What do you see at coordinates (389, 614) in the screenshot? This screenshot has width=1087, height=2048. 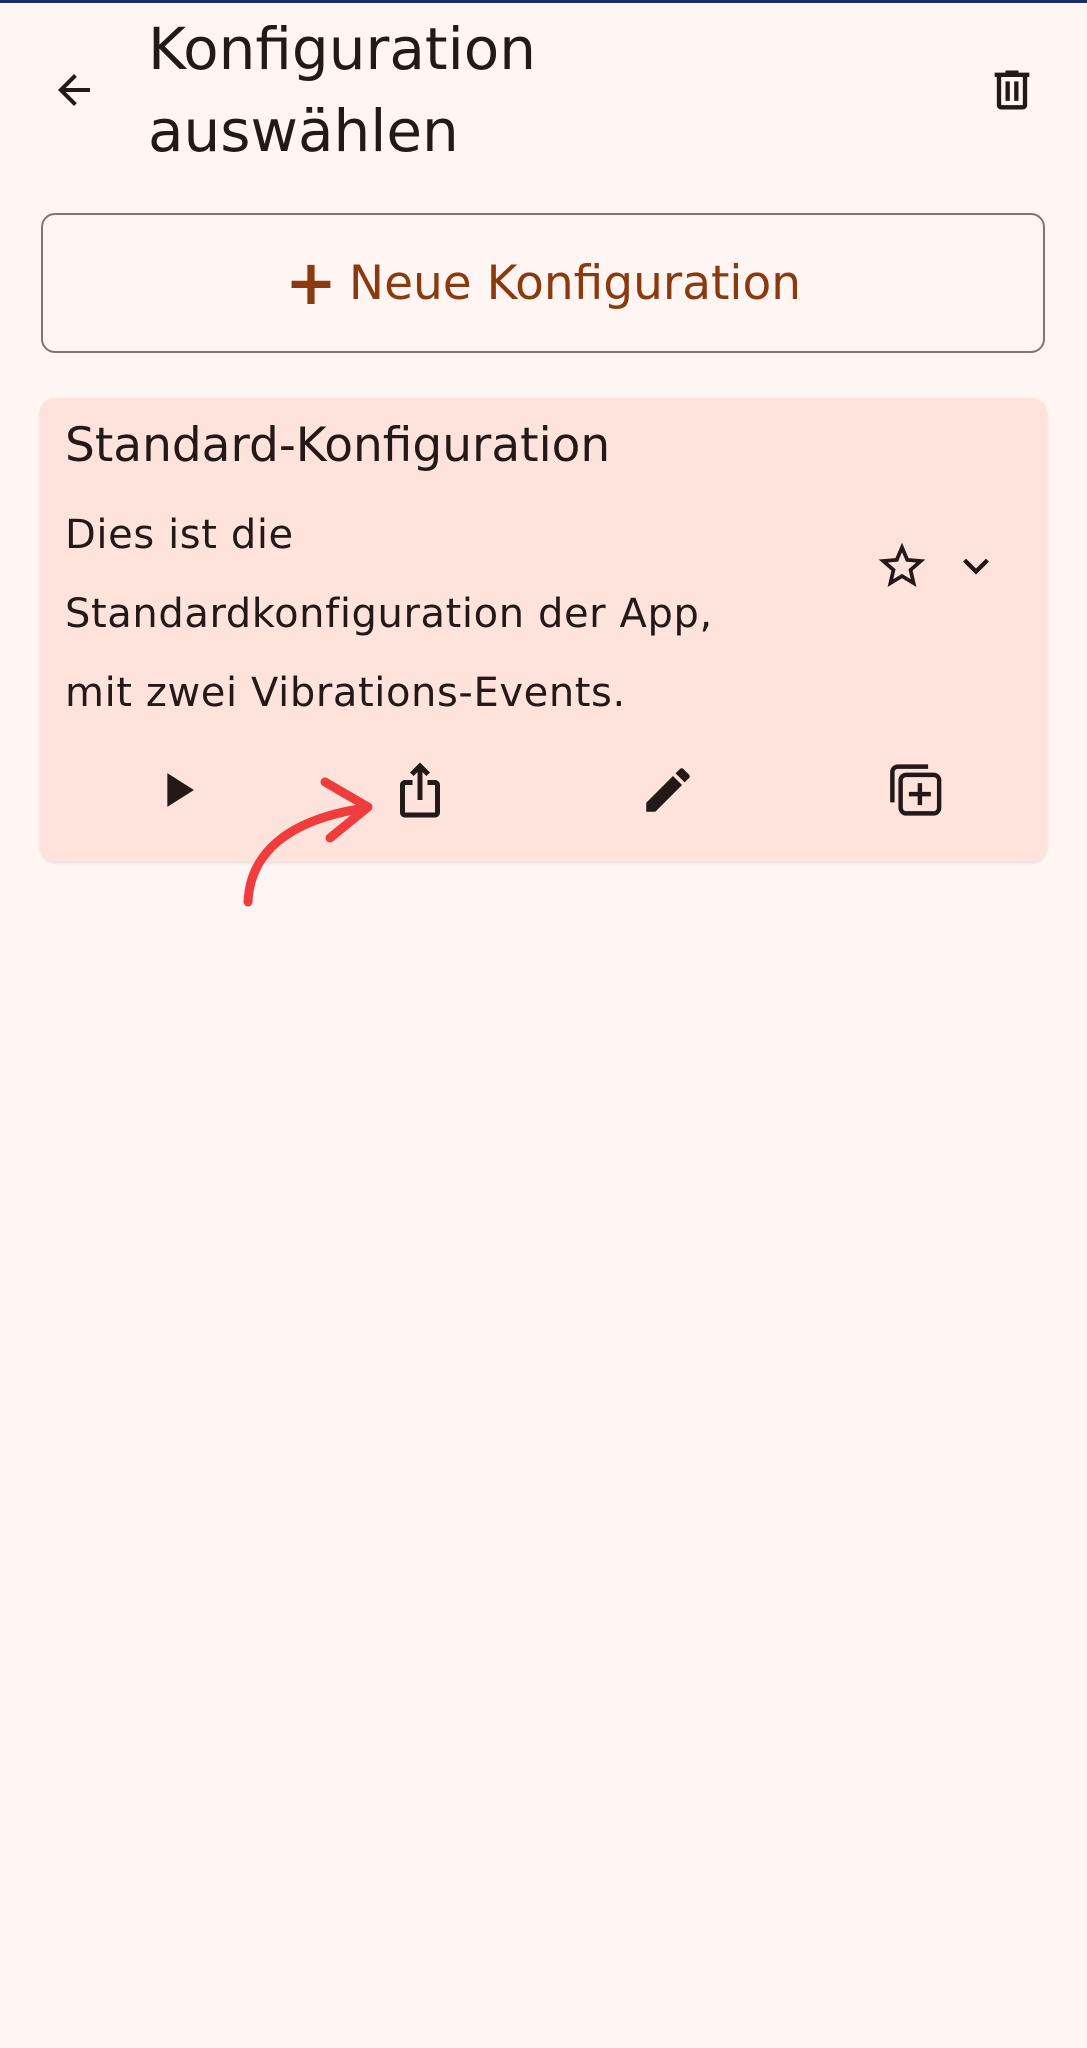 I see `card-description-line: Standardkonfiguration der App,` at bounding box center [389, 614].